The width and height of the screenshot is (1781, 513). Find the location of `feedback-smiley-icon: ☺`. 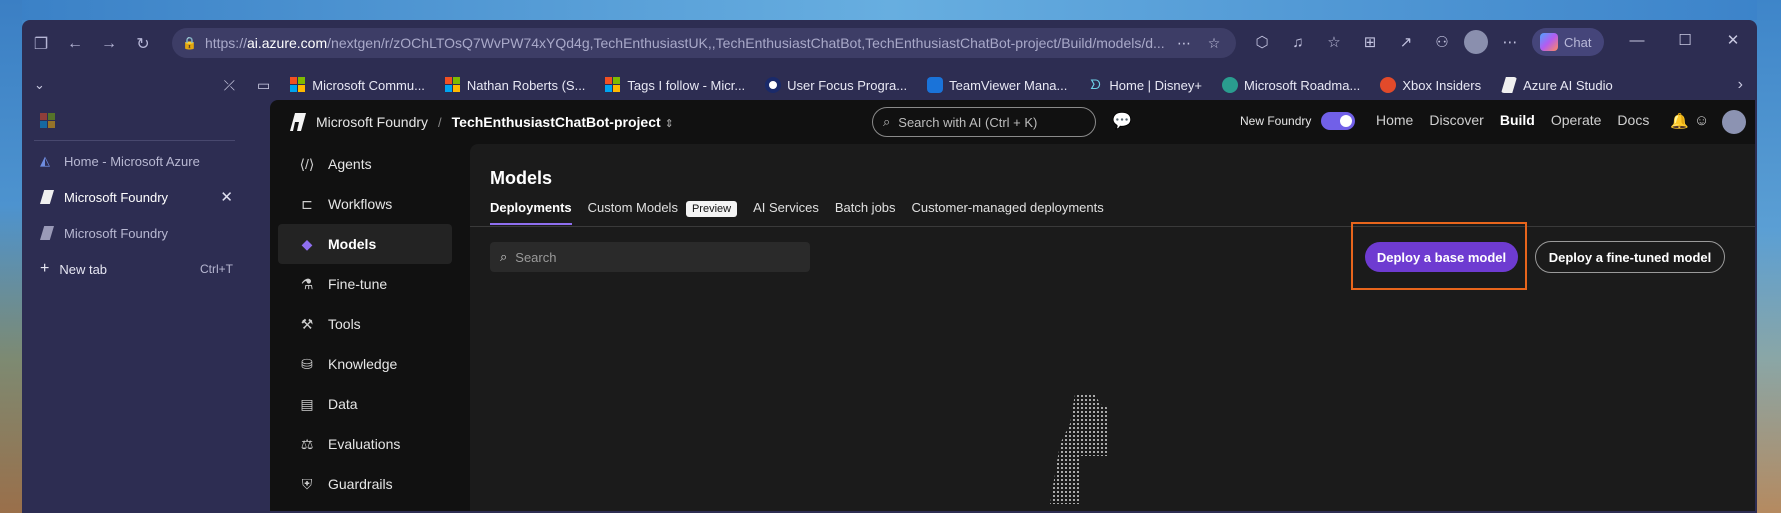

feedback-smiley-icon: ☺ is located at coordinates (1701, 120).